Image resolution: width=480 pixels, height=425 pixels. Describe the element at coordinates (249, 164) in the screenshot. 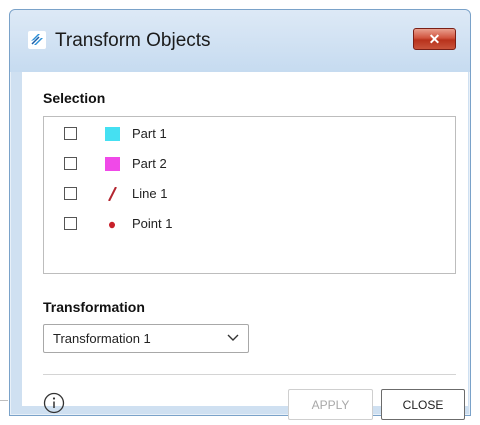

I see `list-item-part-2: Part 2` at that location.